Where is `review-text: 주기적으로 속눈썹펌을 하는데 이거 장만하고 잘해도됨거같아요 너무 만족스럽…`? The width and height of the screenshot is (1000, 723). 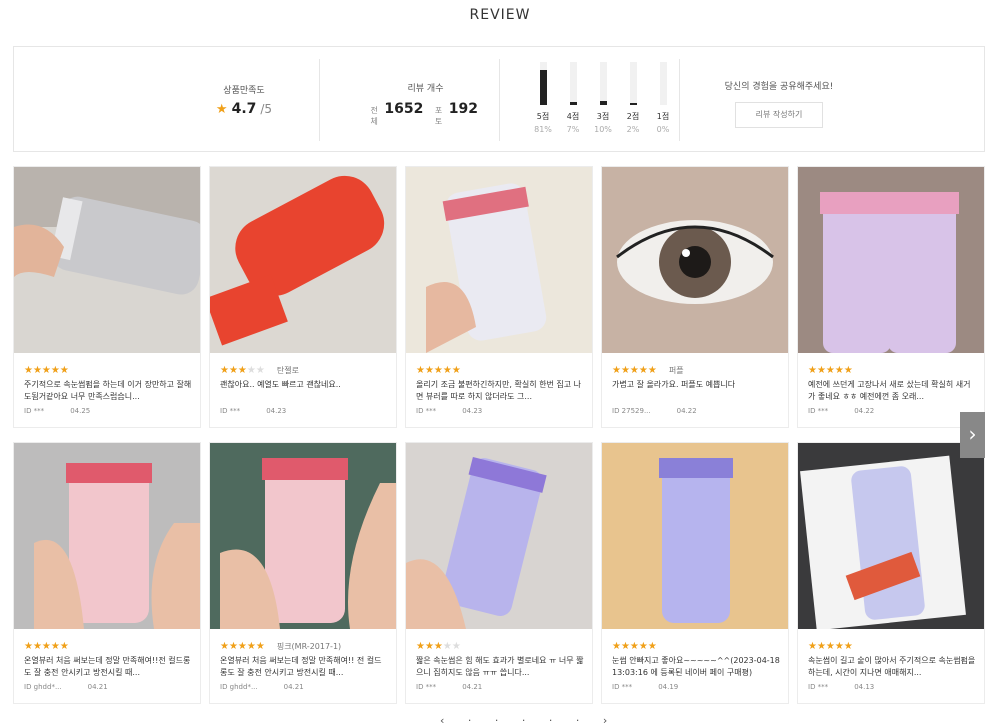
review-text: 주기적으로 속눈썹펌을 하는데 이거 장만하고 잘해도됨거같아요 너무 만족스럽… is located at coordinates (108, 390).